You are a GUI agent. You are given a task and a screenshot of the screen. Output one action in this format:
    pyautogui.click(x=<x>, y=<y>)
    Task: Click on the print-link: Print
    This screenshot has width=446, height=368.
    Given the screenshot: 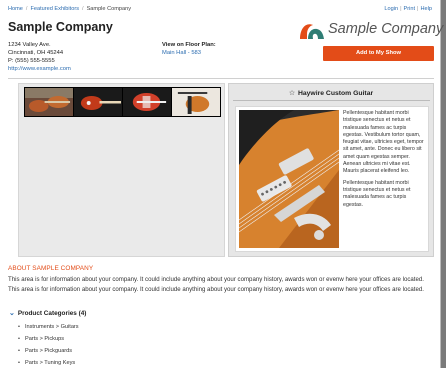 What is the action you would take?
    pyautogui.click(x=410, y=9)
    